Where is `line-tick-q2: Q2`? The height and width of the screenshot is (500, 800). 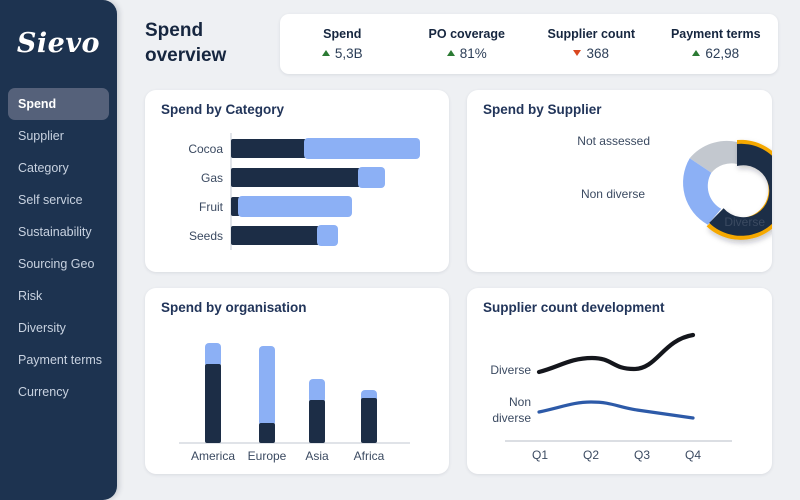 line-tick-q2: Q2 is located at coordinates (591, 455).